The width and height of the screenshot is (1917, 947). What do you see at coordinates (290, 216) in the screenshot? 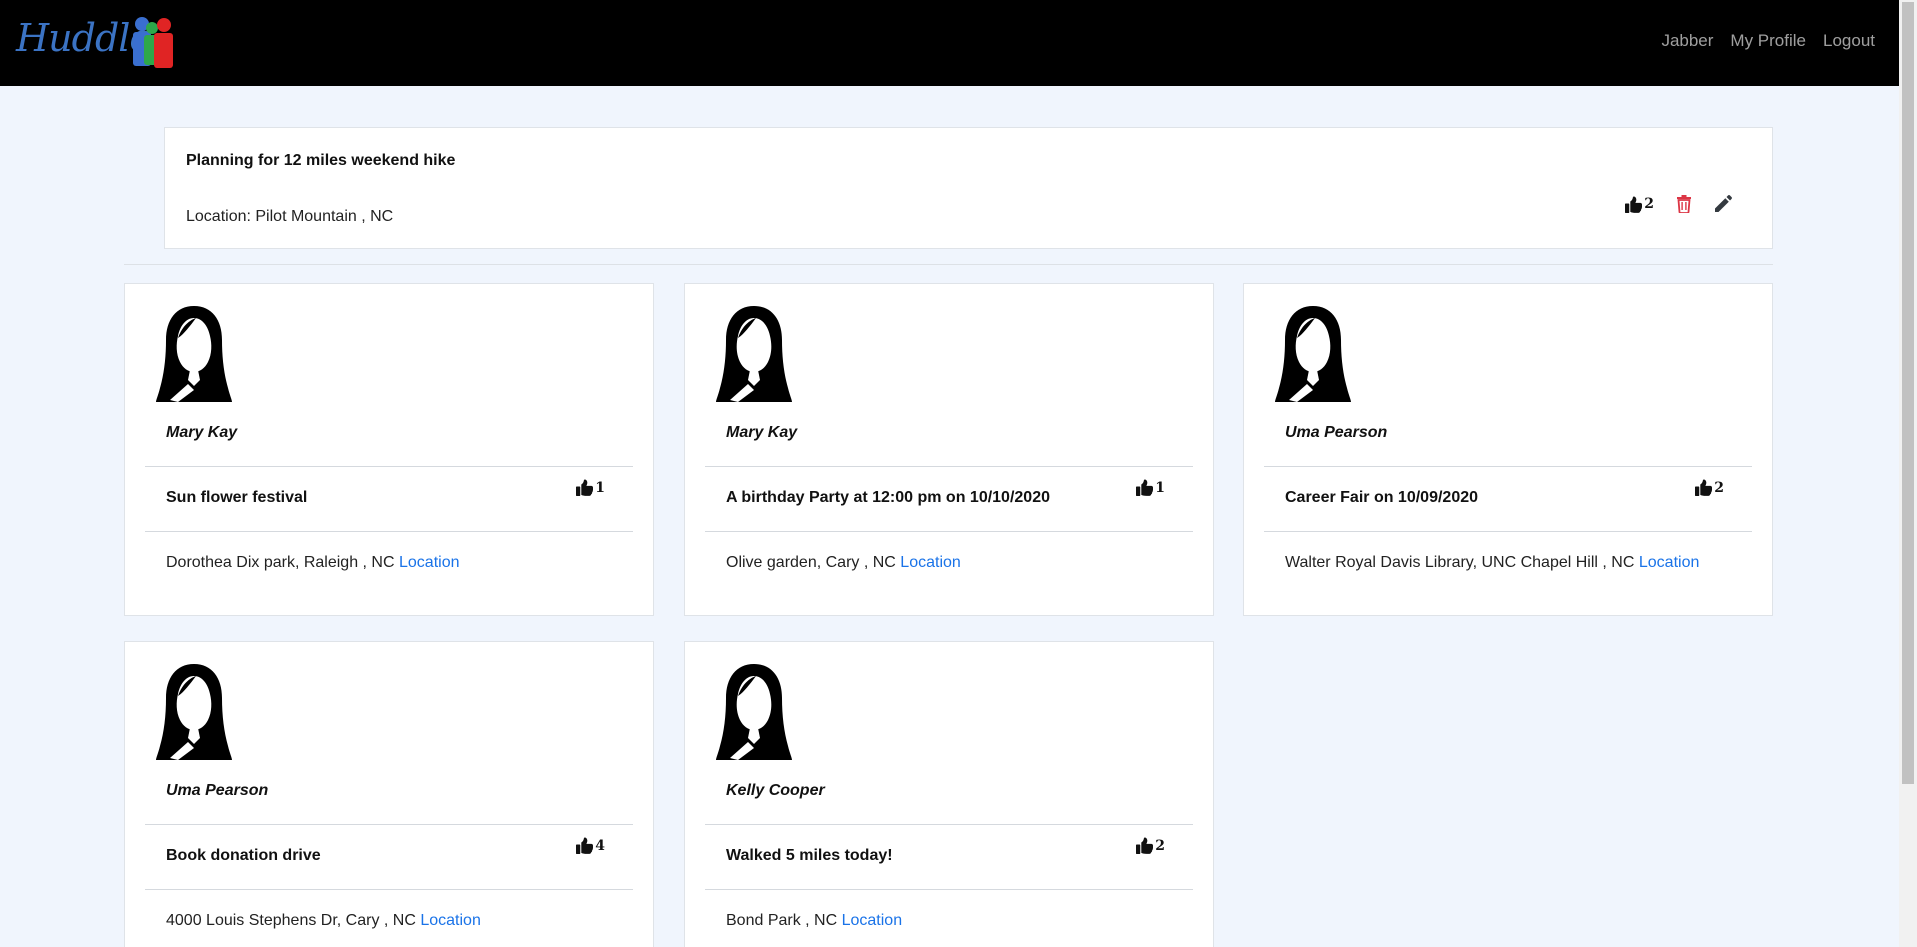
I see `main-post-location: Location: Pilot Mountain , NC` at bounding box center [290, 216].